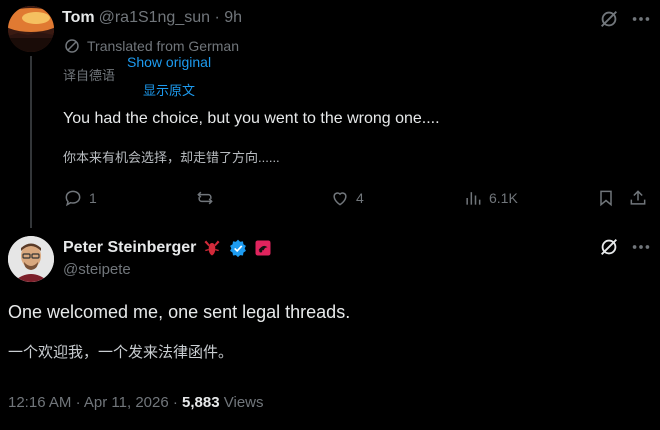 Image resolution: width=660 pixels, height=430 pixels. I want to click on views-count: 6.1K, so click(503, 198).